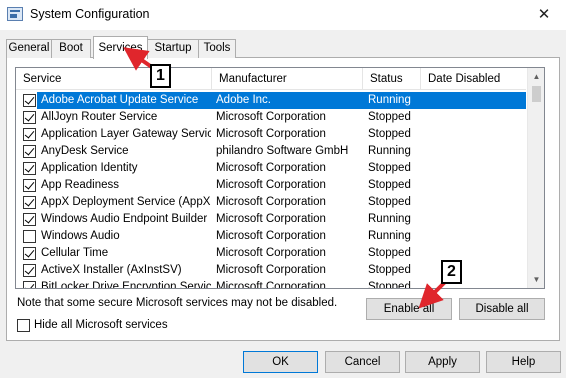 Image resolution: width=566 pixels, height=378 pixels. Describe the element at coordinates (451, 272) in the screenshot. I see `annotation-badge-2: 2` at that location.